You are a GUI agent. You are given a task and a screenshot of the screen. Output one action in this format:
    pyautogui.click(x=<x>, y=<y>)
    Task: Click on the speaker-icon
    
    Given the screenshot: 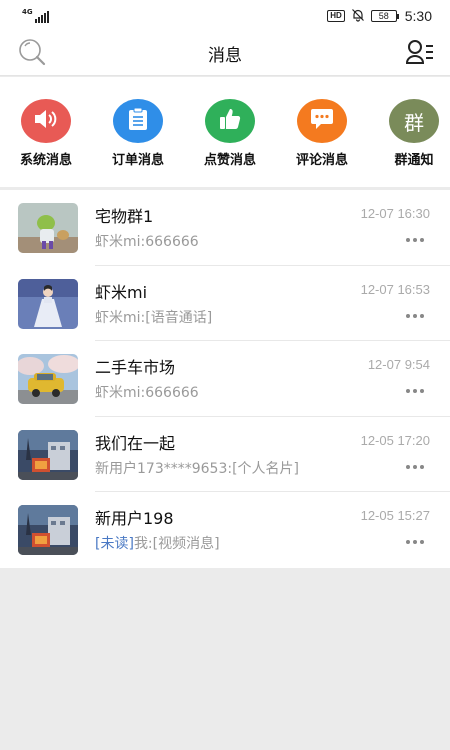 What is the action you would take?
    pyautogui.click(x=46, y=121)
    